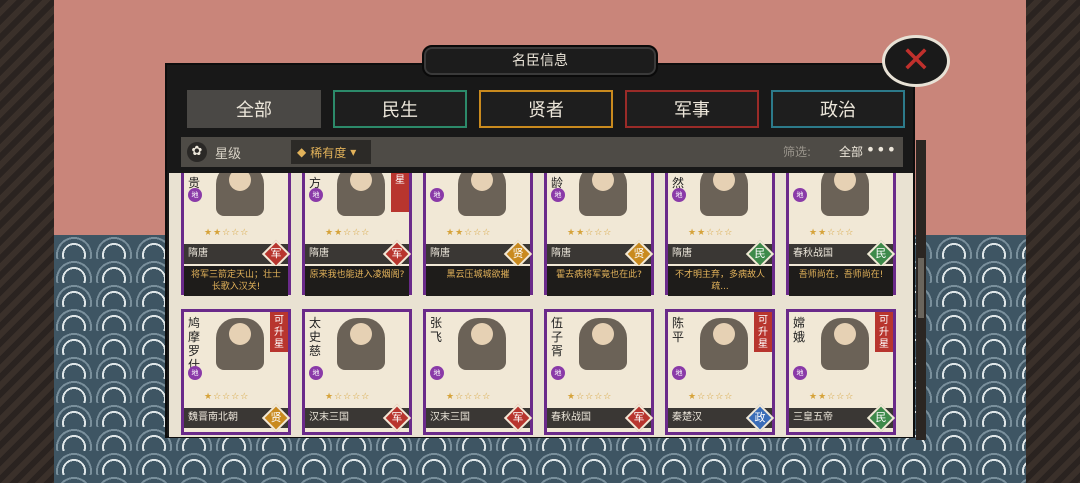  What do you see at coordinates (478, 372) in the screenshot?
I see `minister-card: 张飞地 ★☆☆☆☆ 汉末三国军` at bounding box center [478, 372].